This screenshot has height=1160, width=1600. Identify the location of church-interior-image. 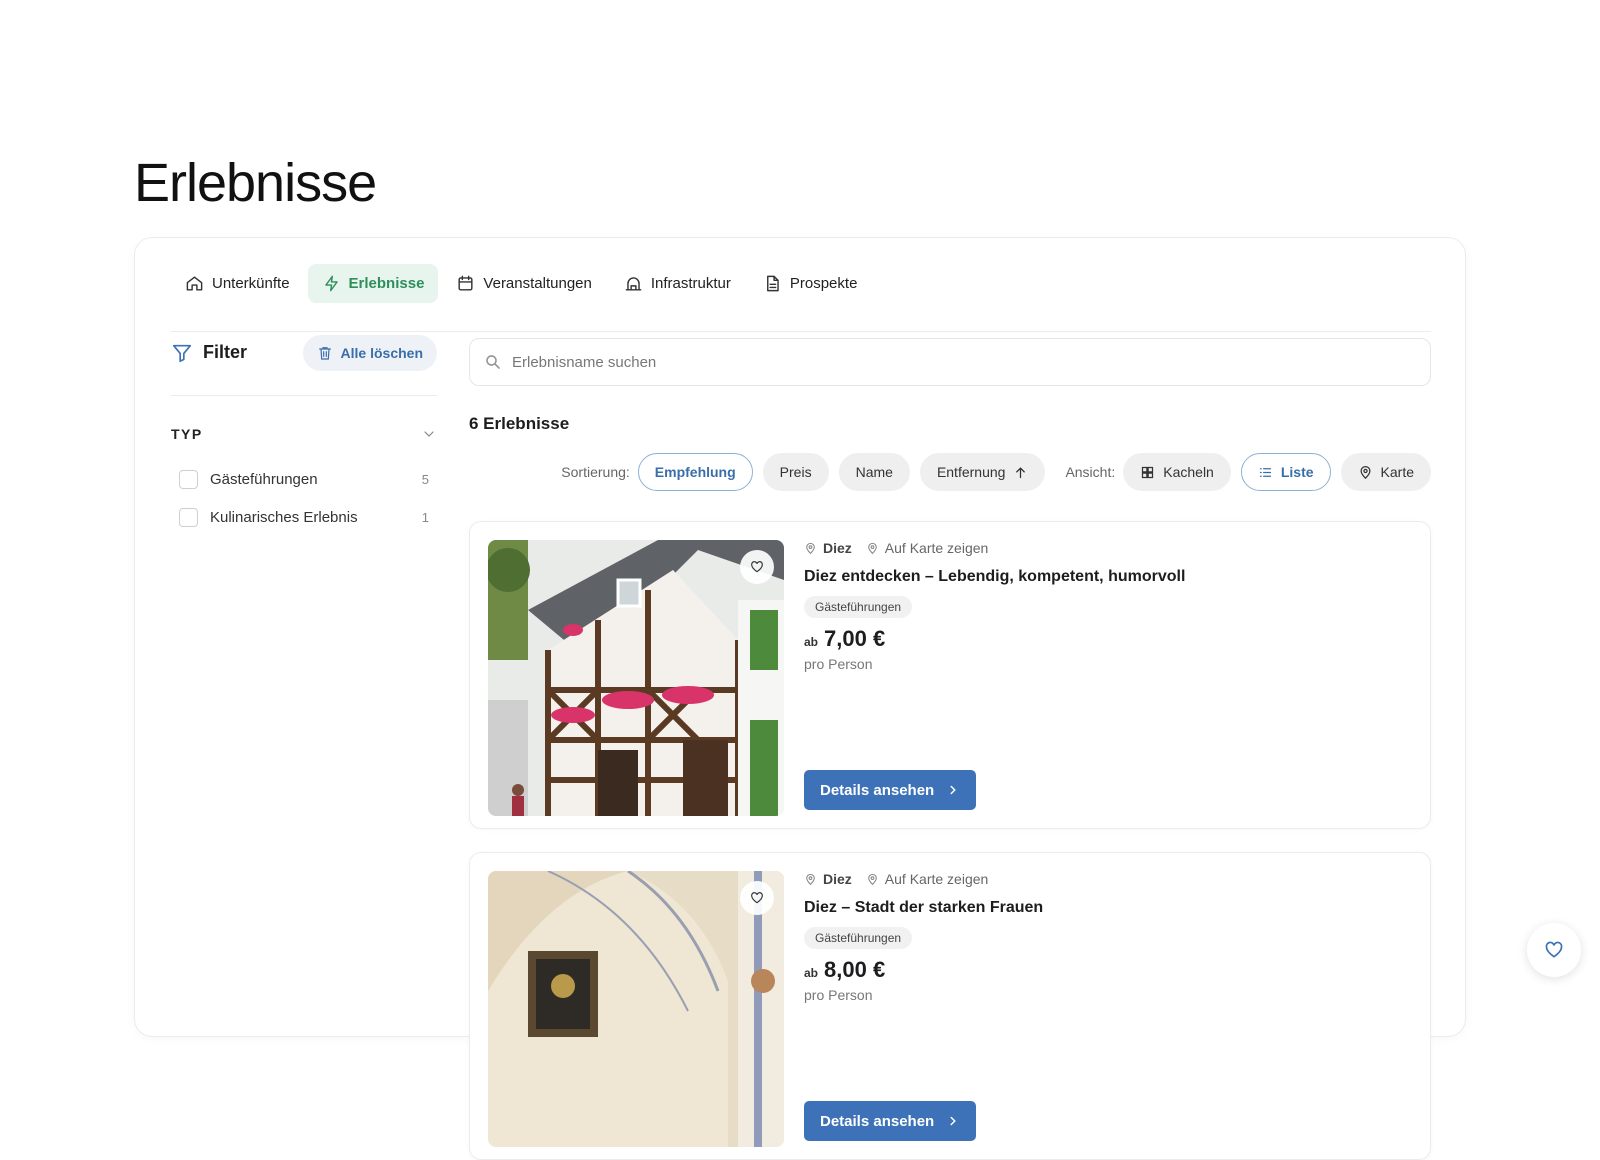
(636, 1009).